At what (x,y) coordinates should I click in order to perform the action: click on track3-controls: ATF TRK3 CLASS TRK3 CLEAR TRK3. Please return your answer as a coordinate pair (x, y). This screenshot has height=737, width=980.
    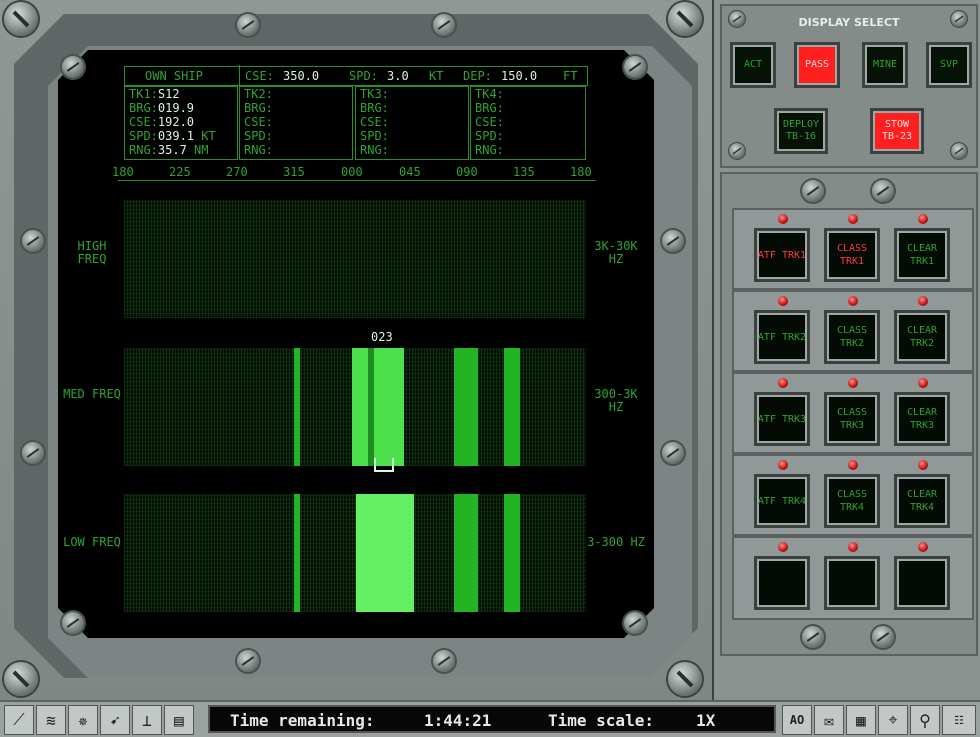
    Looking at the image, I should click on (853, 413).